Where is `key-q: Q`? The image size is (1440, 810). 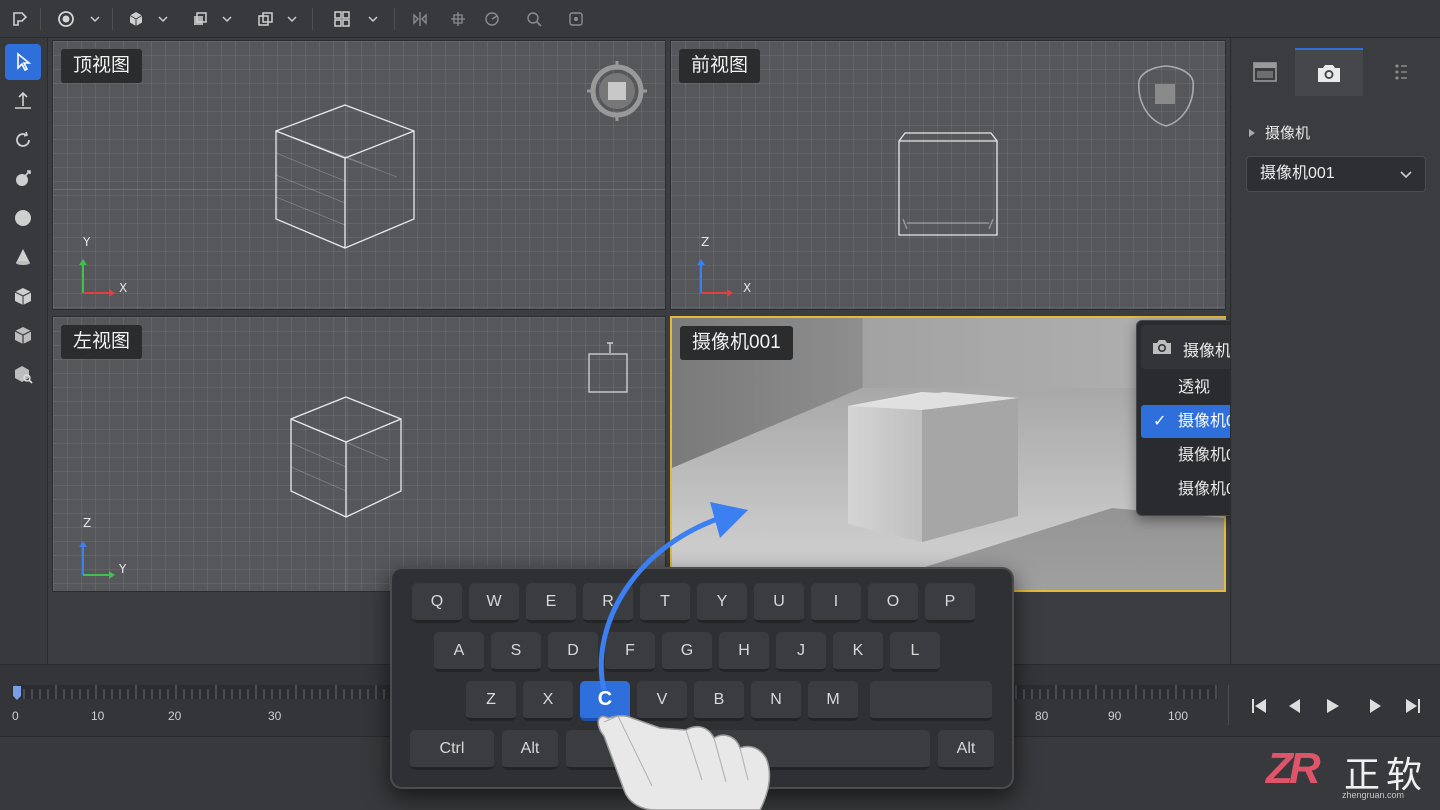 key-q: Q is located at coordinates (437, 603).